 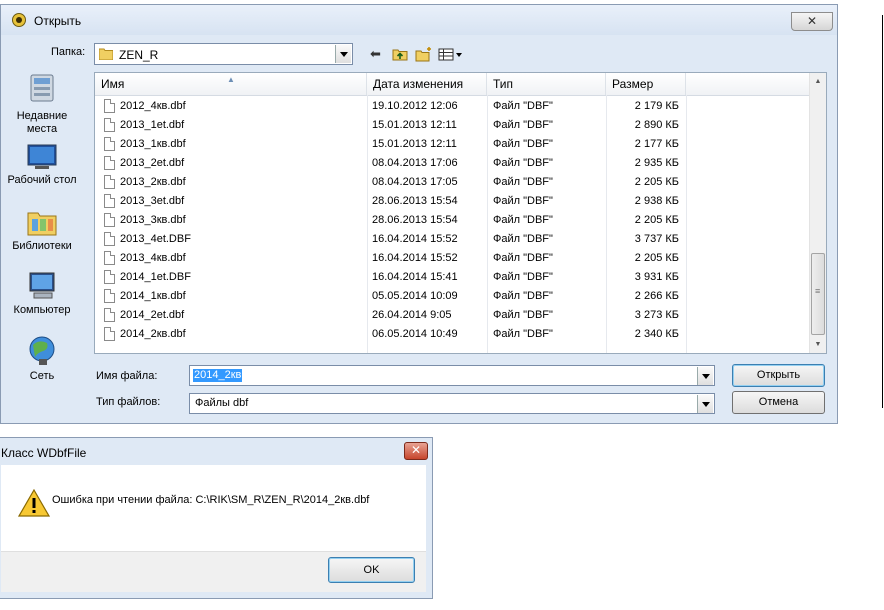 I want to click on file-date: 05.05.2014 10:09, so click(x=415, y=296).